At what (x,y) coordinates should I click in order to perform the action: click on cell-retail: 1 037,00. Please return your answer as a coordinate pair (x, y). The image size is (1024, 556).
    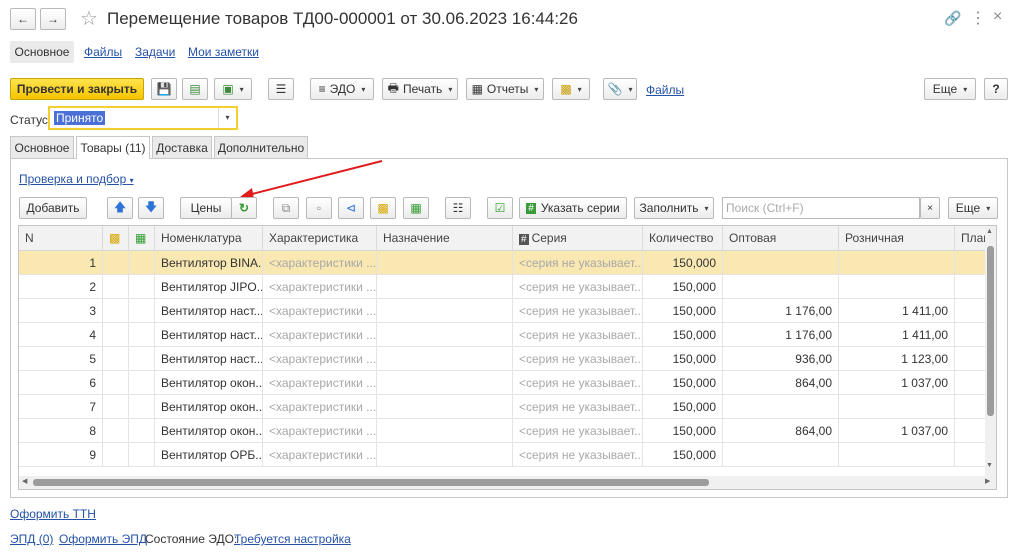
    Looking at the image, I should click on (897, 383).